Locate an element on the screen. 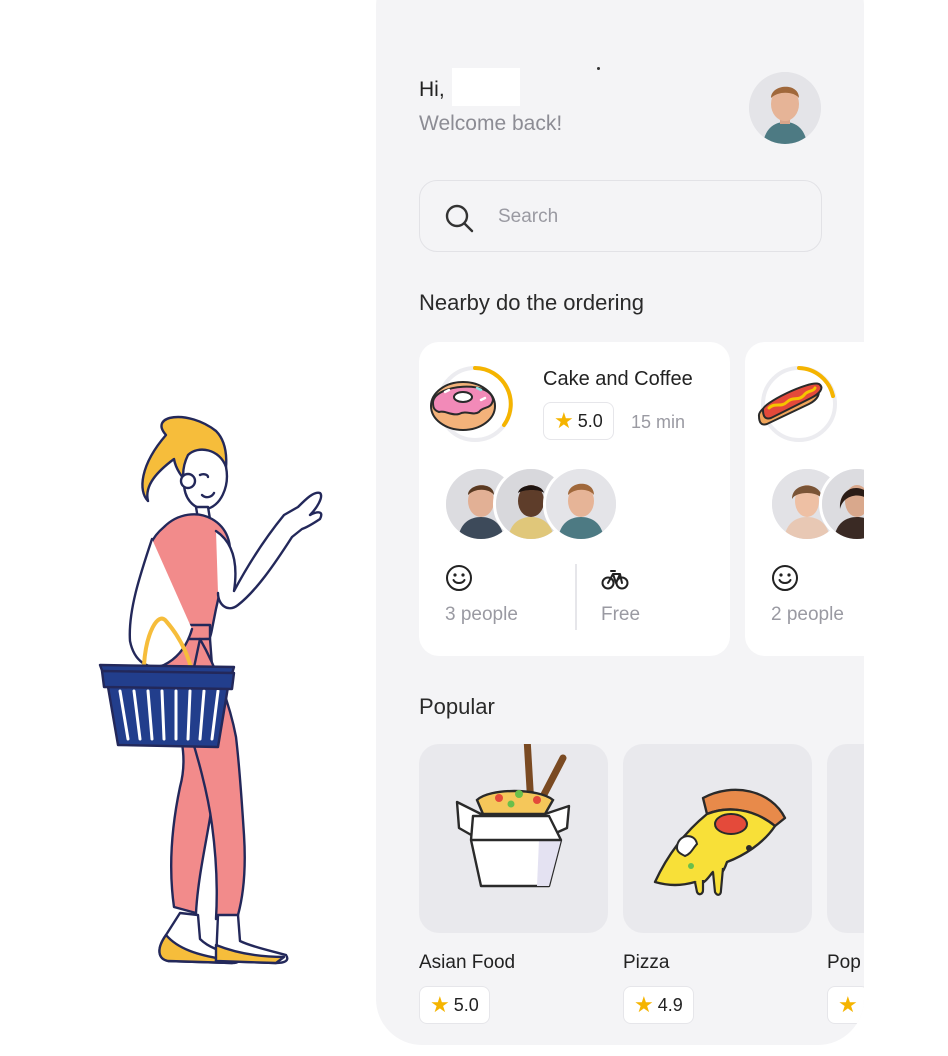 This screenshot has width=948, height=1056. welcome-subtitle: Welcome back! is located at coordinates (491, 123).